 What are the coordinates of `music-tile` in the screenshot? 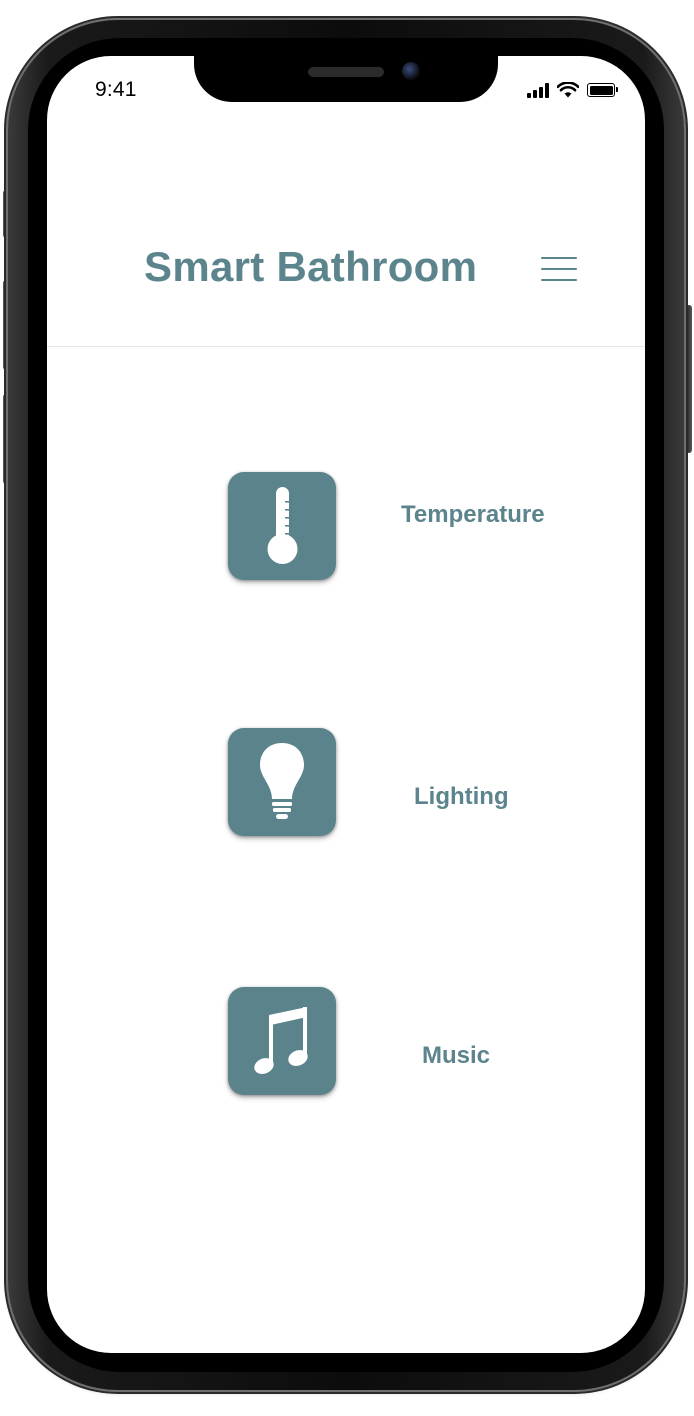 It's located at (282, 1041).